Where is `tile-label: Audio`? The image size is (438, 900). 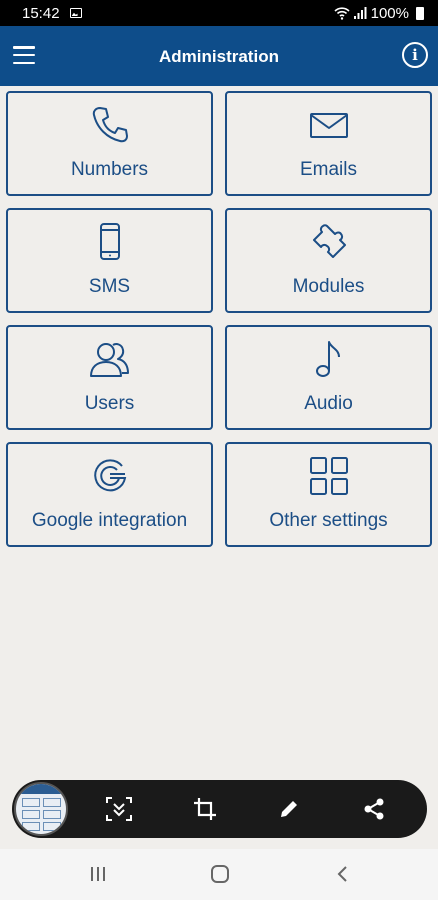 tile-label: Audio is located at coordinates (328, 403).